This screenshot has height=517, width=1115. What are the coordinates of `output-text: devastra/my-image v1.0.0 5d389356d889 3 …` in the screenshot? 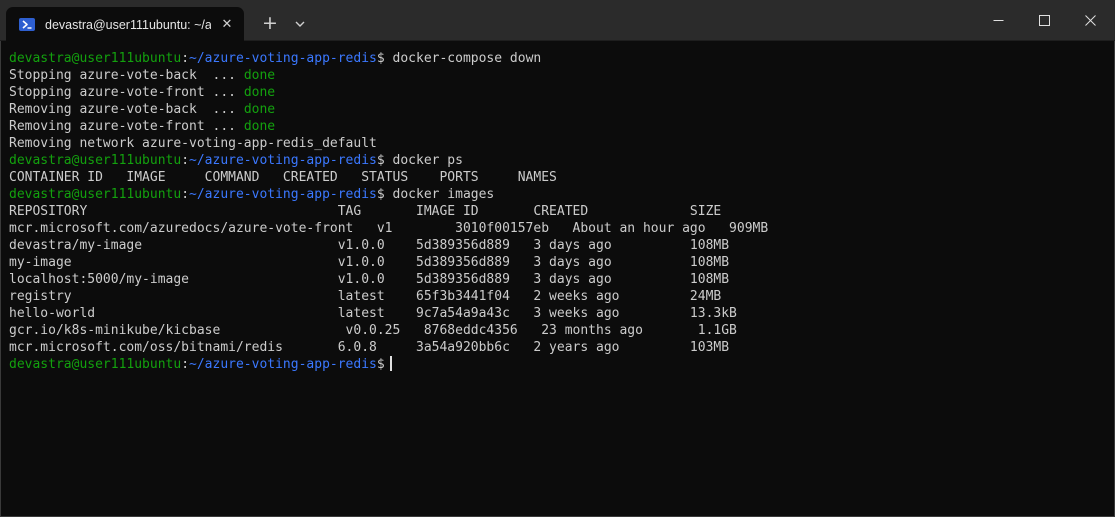 It's located at (369, 245).